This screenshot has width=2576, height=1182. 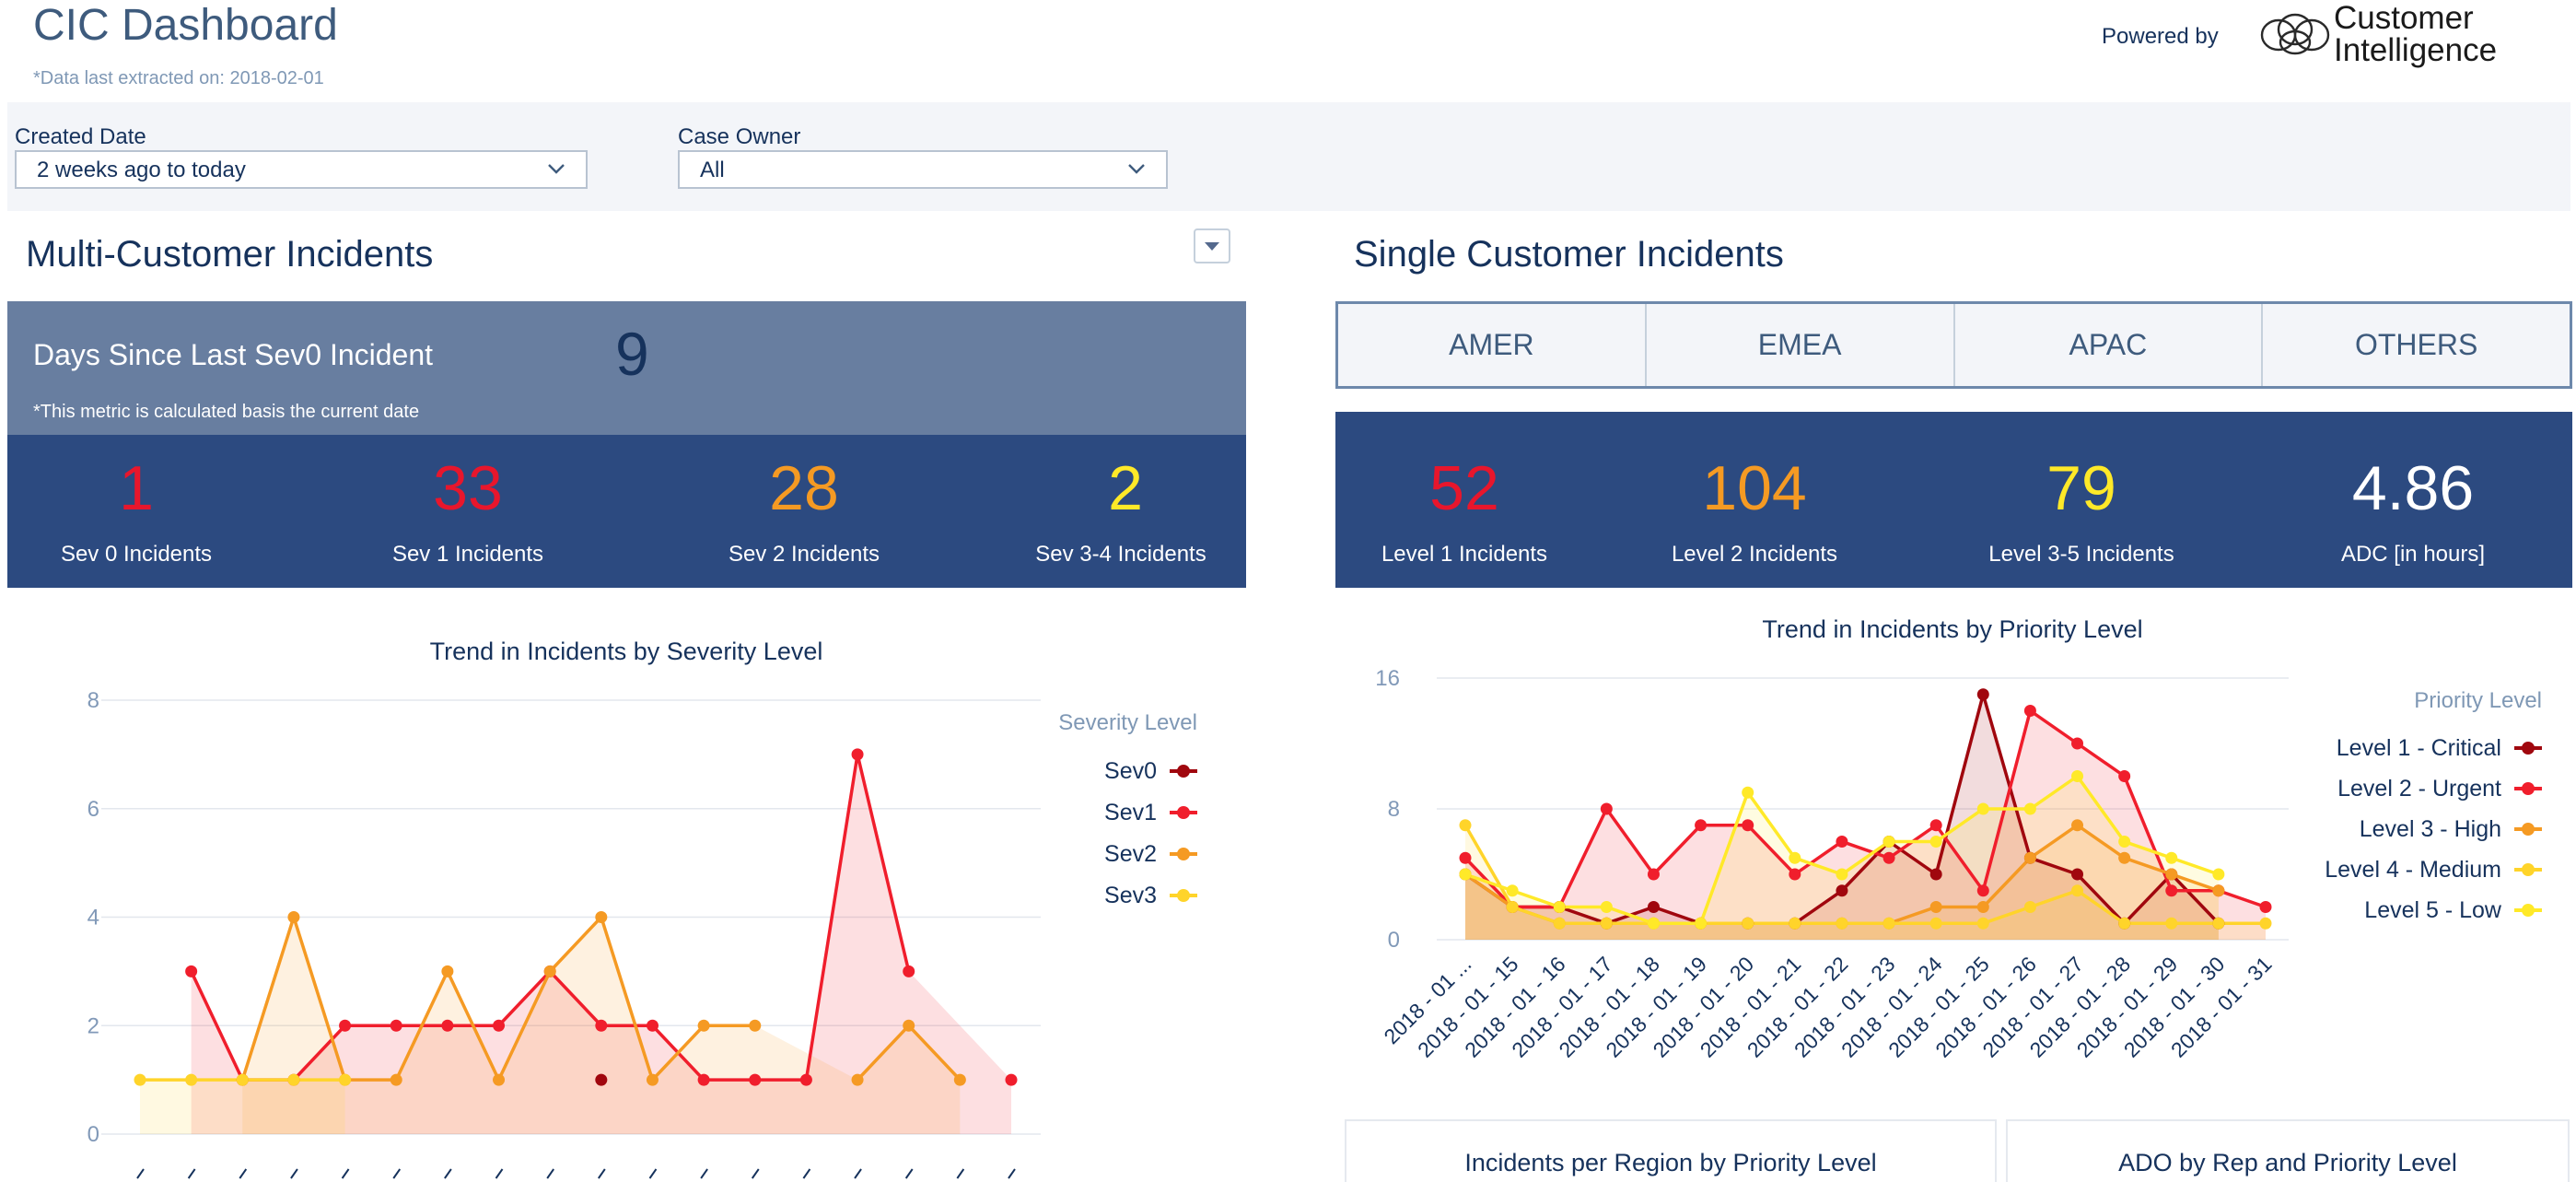 I want to click on legend-label: Sev2, so click(x=1130, y=854).